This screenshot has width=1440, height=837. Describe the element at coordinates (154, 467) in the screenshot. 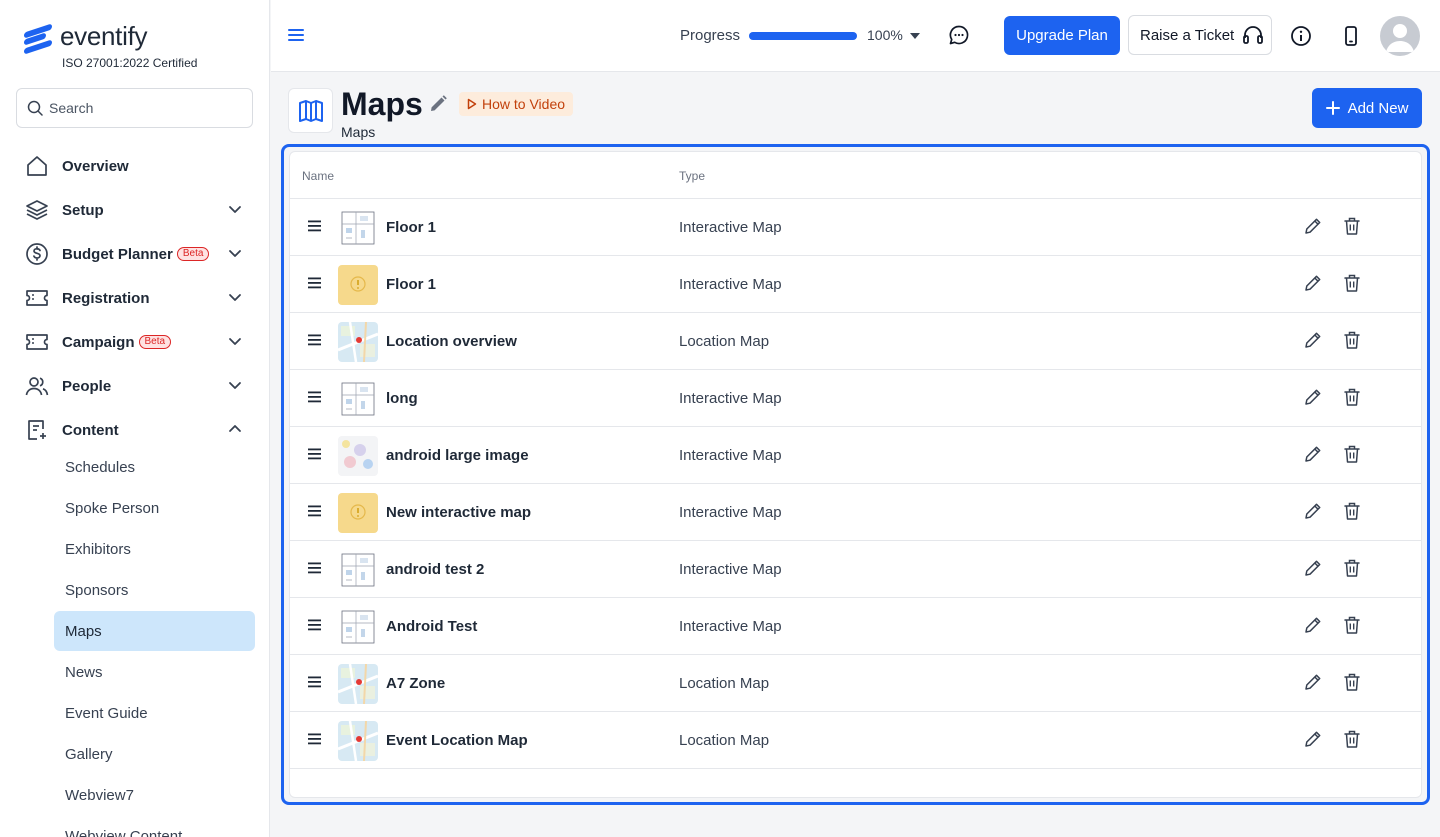

I see `sidebar-subitem-schedules: Schedules` at that location.